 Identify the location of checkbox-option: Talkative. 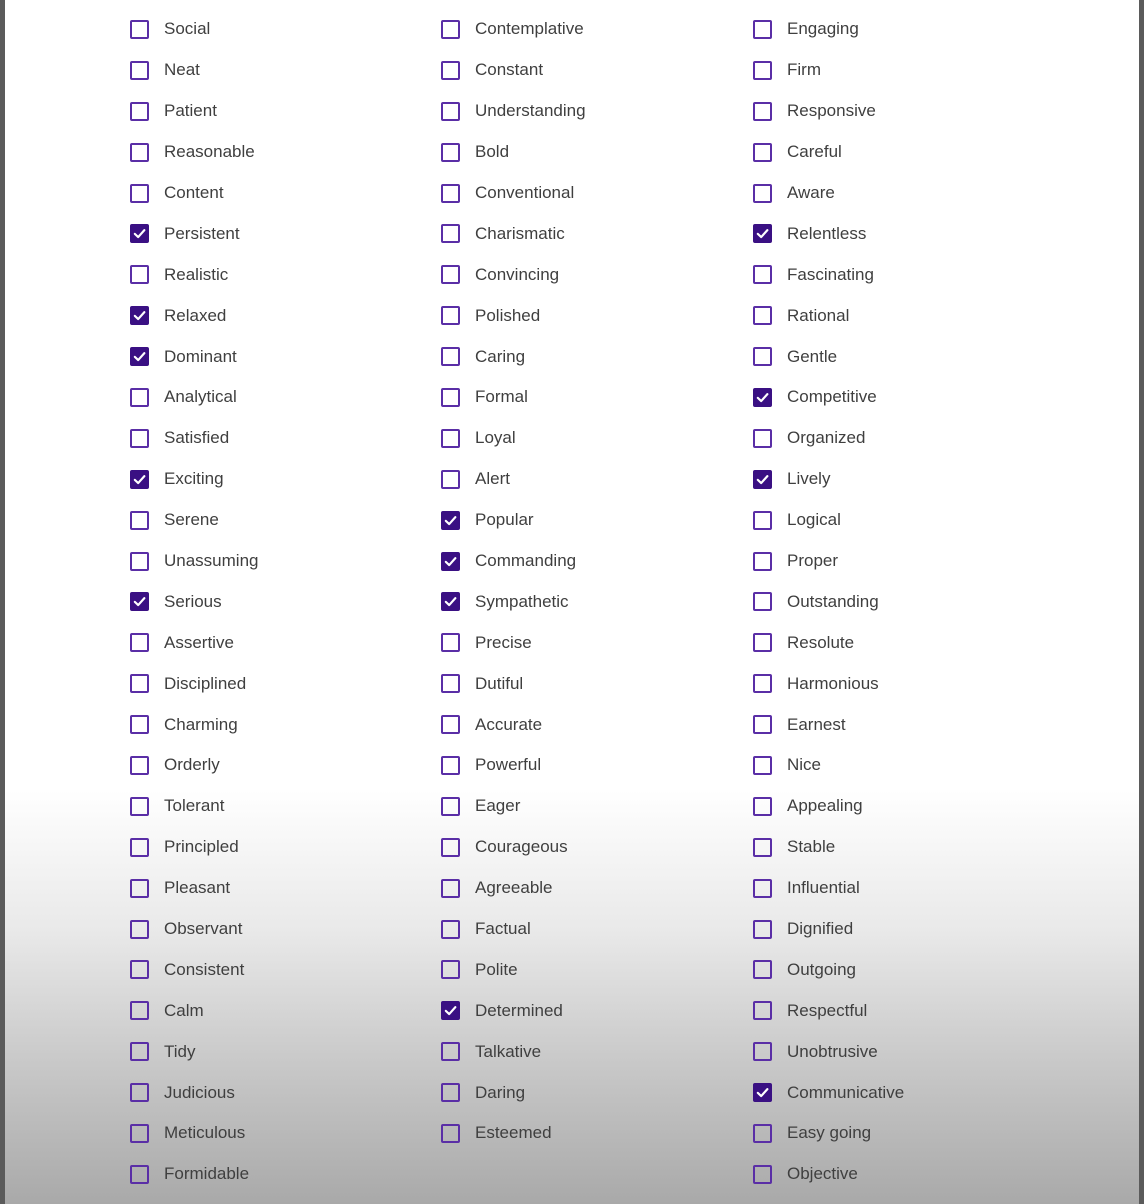
(591, 1051).